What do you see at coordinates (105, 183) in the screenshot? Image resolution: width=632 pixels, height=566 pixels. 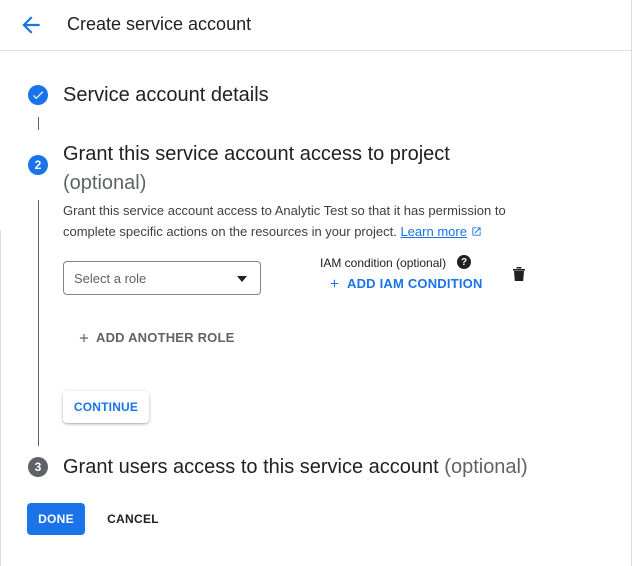 I see `step-2-optional: (optional)` at bounding box center [105, 183].